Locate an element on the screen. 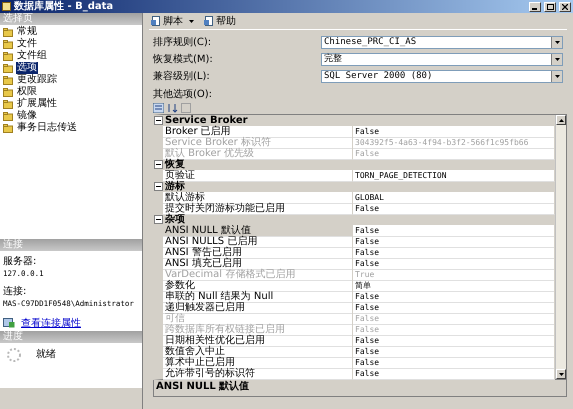 This screenshot has width=573, height=409. categorized-icon is located at coordinates (158, 107).